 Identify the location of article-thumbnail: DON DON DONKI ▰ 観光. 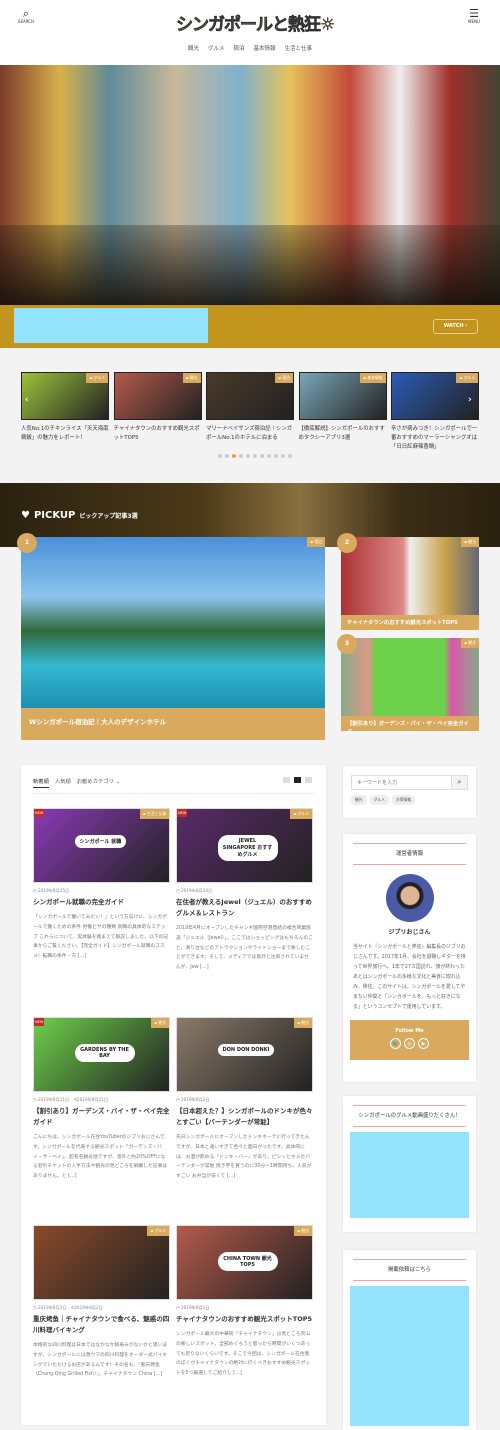
(244, 1054).